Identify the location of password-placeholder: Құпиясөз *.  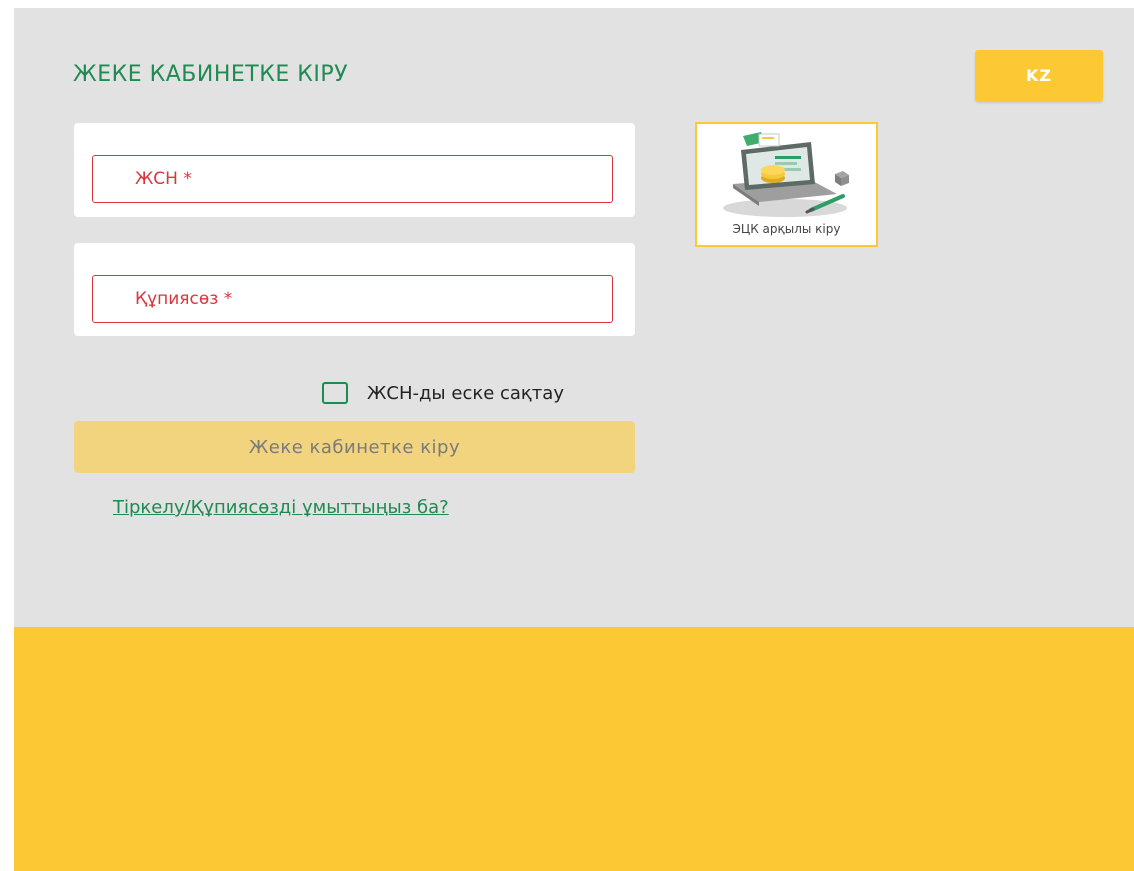
(184, 299).